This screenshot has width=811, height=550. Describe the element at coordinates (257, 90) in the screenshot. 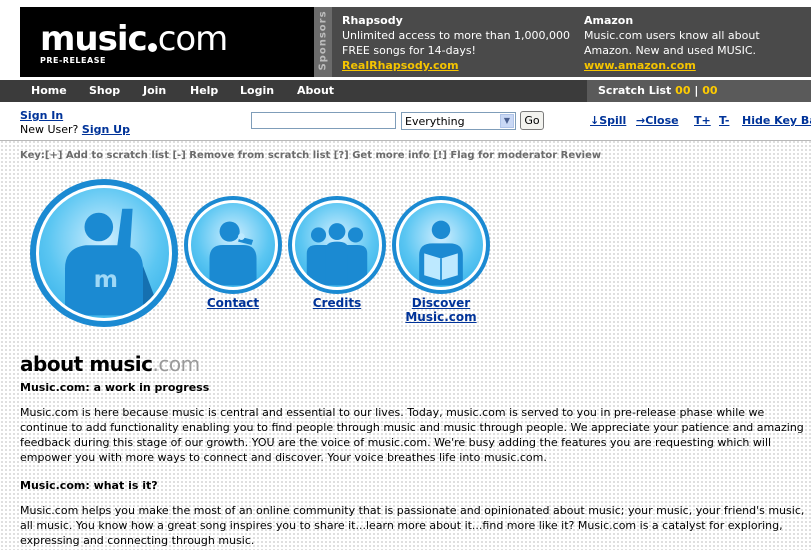

I see `nav-login: Login` at that location.